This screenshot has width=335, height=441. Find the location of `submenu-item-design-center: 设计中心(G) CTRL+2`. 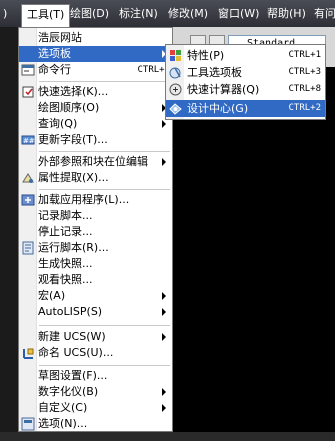

submenu-item-design-center: 设计中心(G) CTRL+2 is located at coordinates (245, 108).